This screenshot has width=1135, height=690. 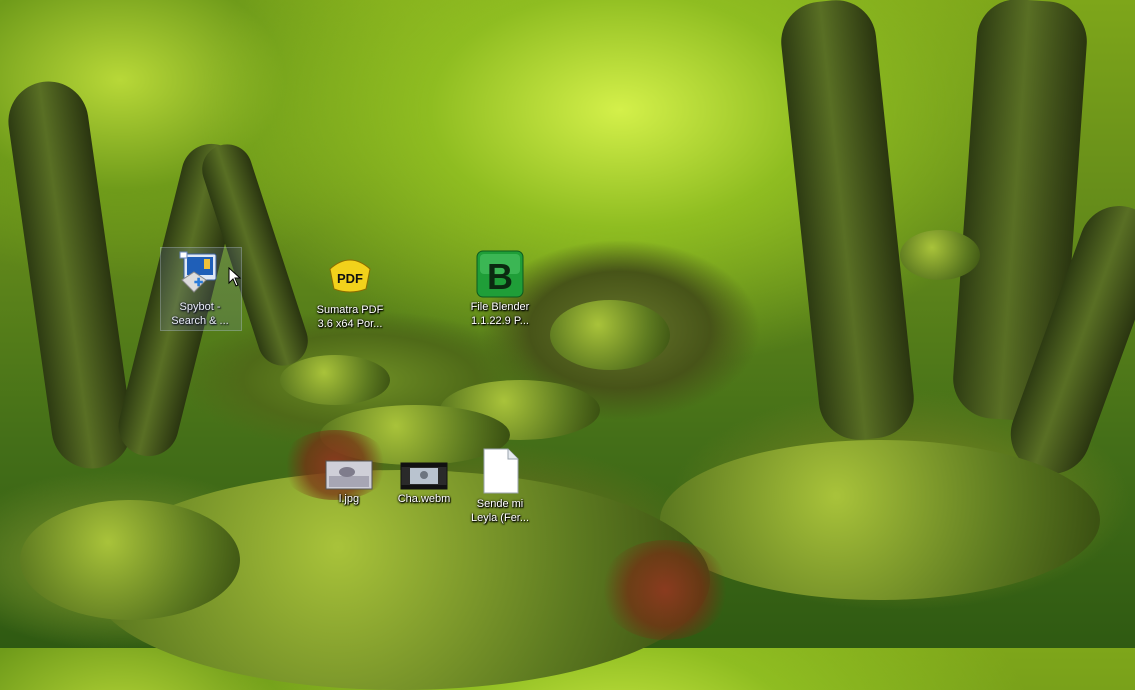 I want to click on desktop-icon-label: l.jpg, so click(x=349, y=499).